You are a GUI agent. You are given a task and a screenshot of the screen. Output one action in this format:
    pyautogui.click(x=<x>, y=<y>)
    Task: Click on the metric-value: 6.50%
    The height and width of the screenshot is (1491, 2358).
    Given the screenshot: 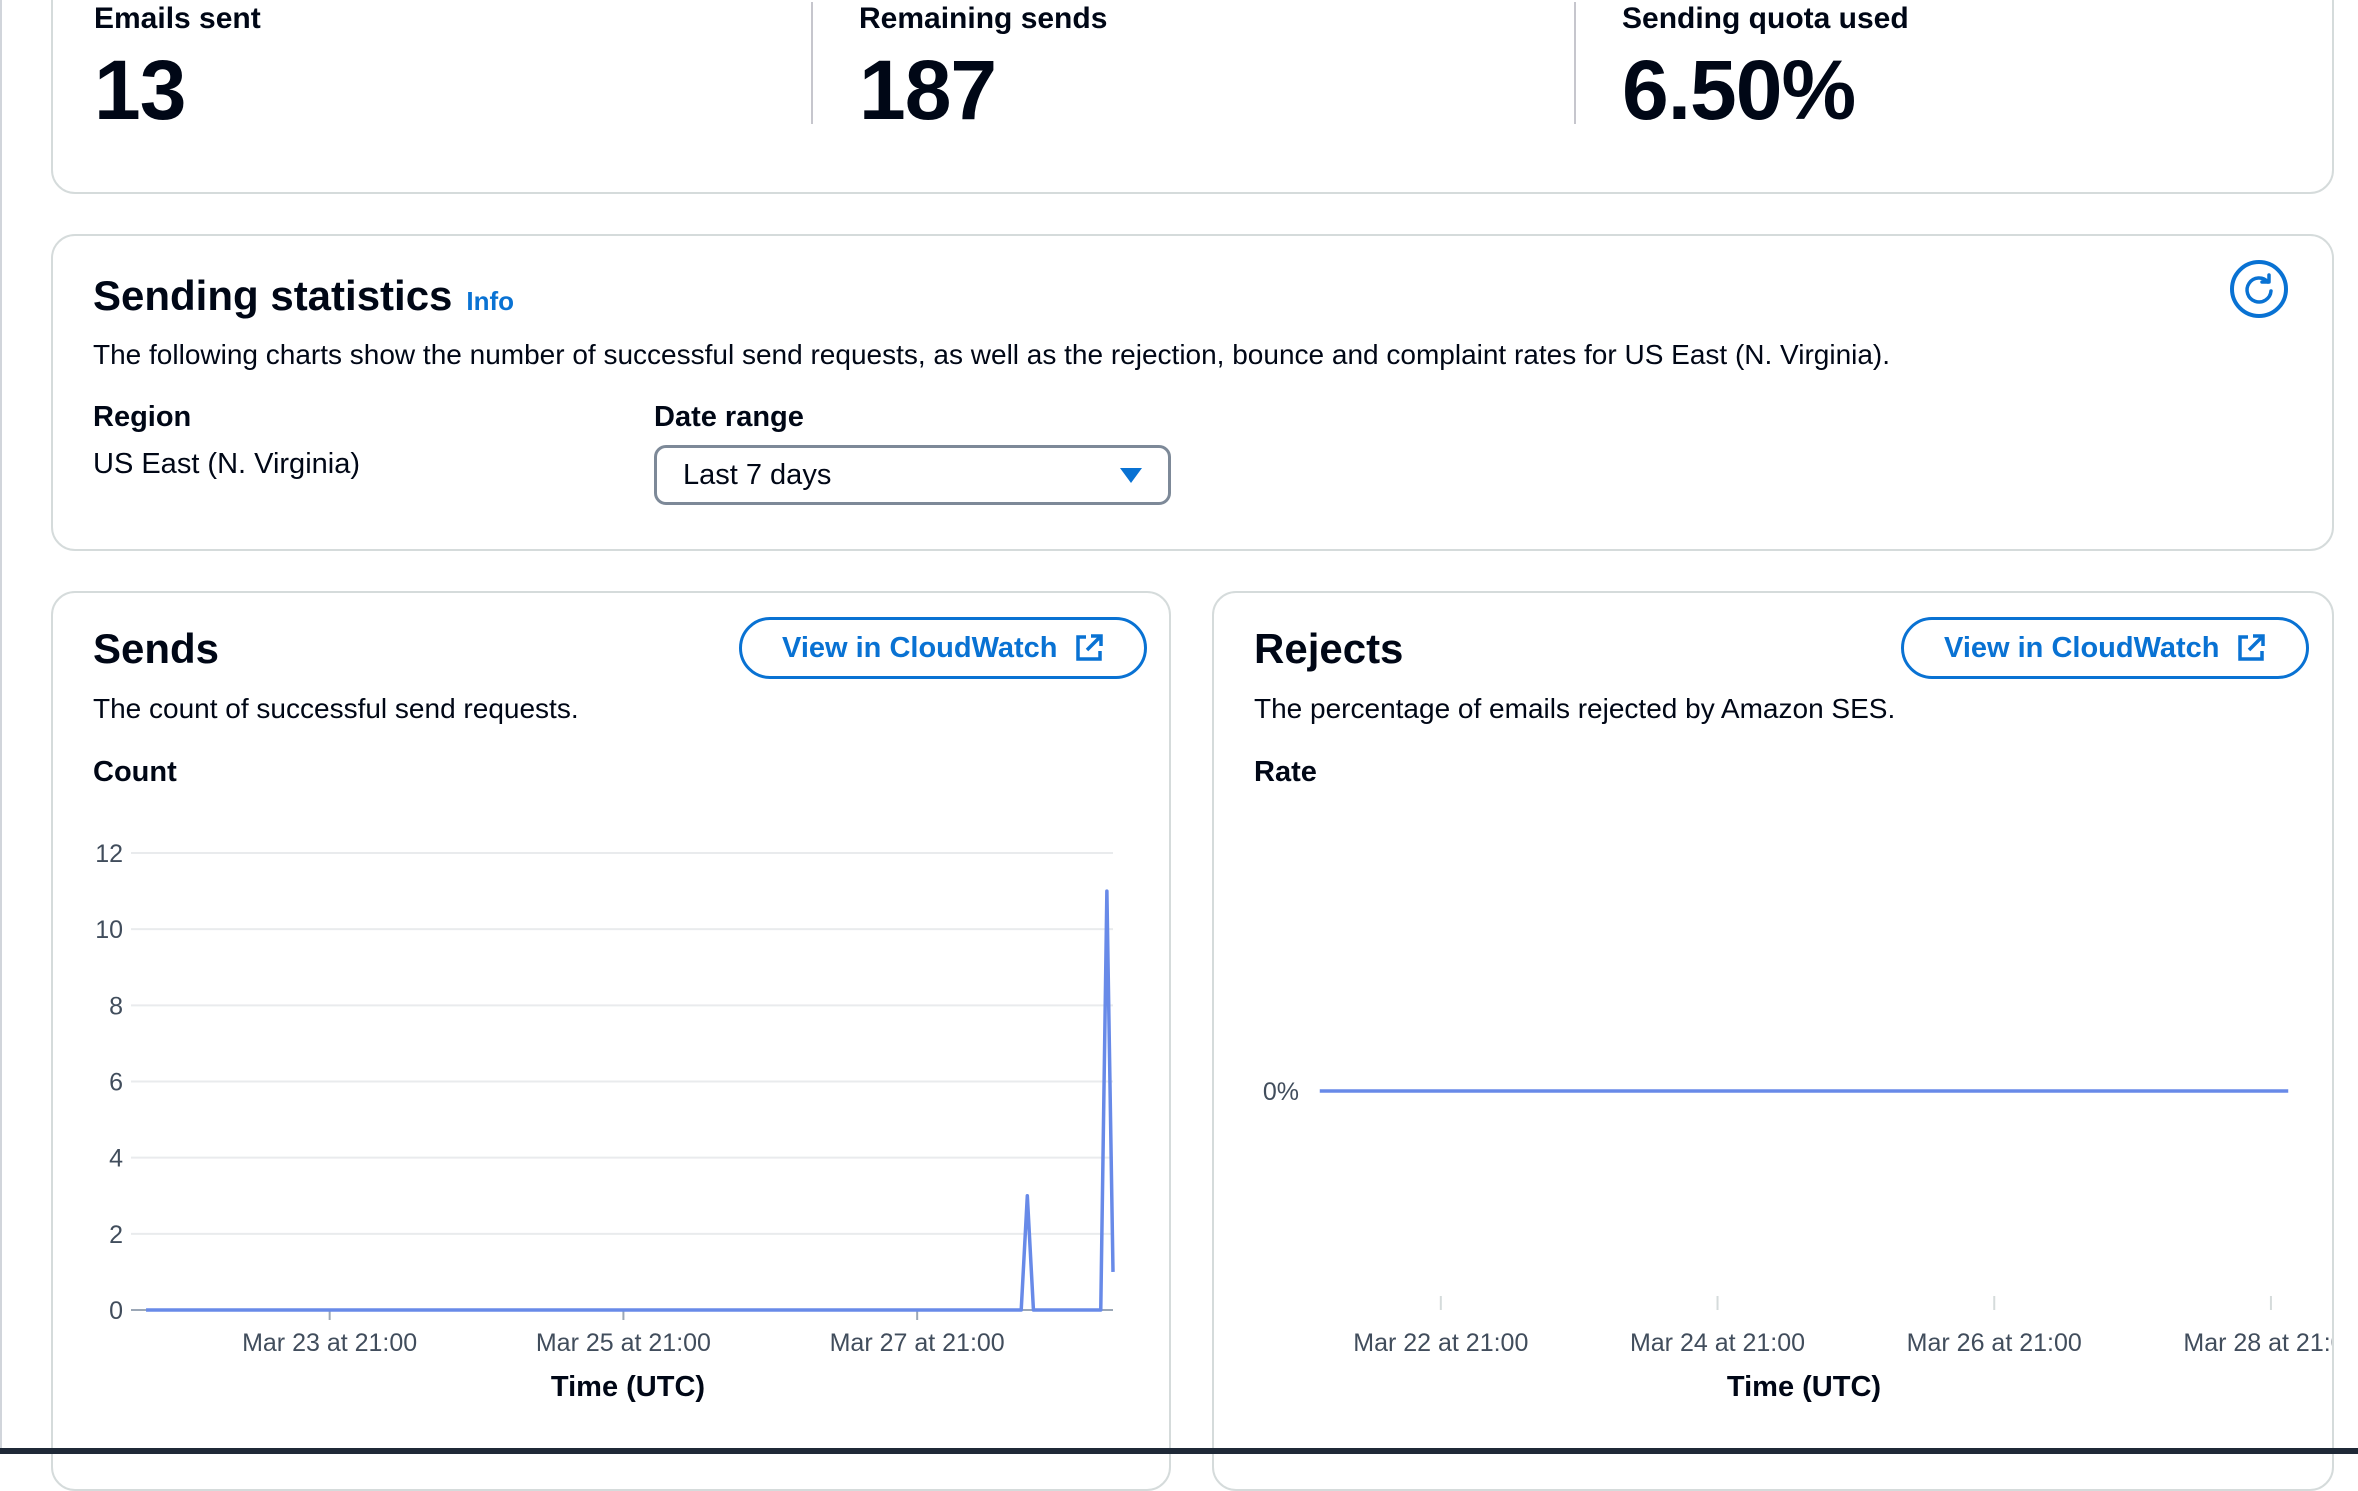 What is the action you would take?
    pyautogui.click(x=1739, y=90)
    